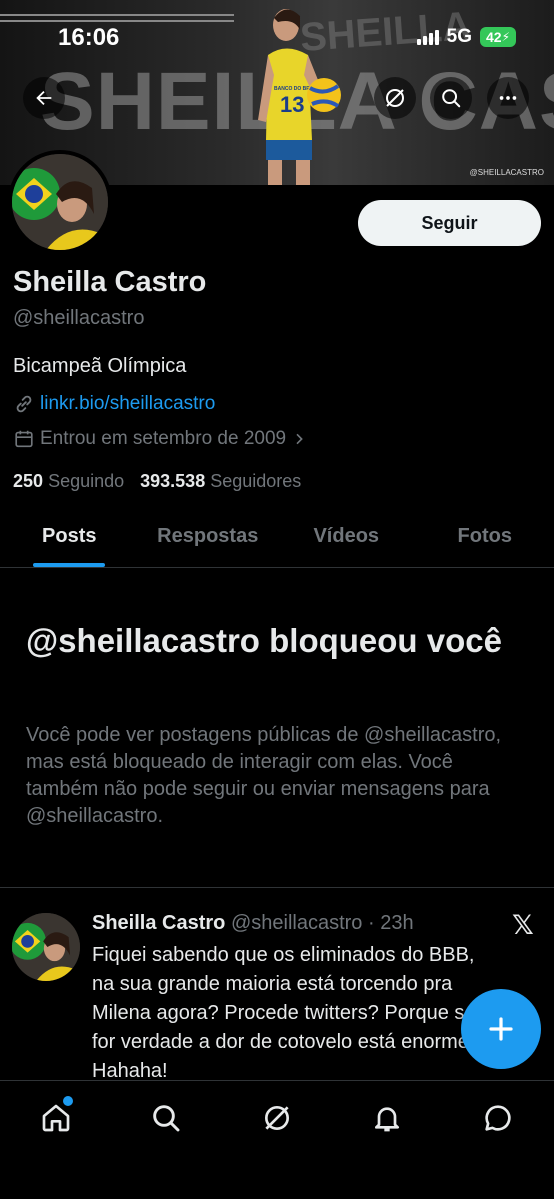 The image size is (554, 1199). What do you see at coordinates (523, 925) in the screenshot?
I see `x-logo-icon: 𝕏` at bounding box center [523, 925].